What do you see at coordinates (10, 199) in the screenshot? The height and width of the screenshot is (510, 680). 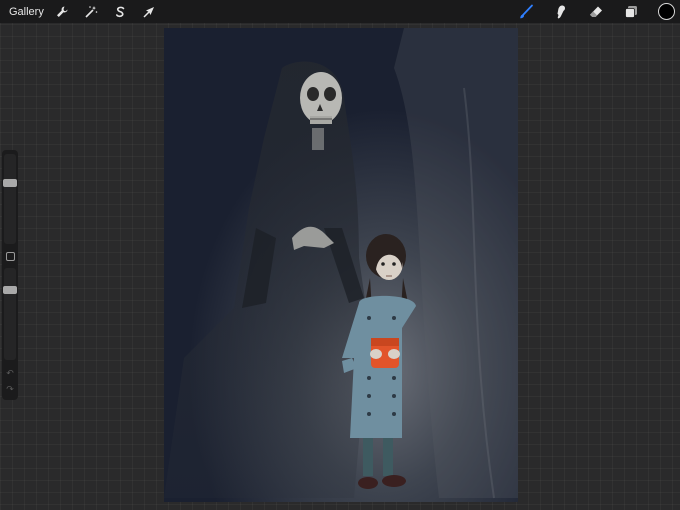 I see `brush-size-slider` at bounding box center [10, 199].